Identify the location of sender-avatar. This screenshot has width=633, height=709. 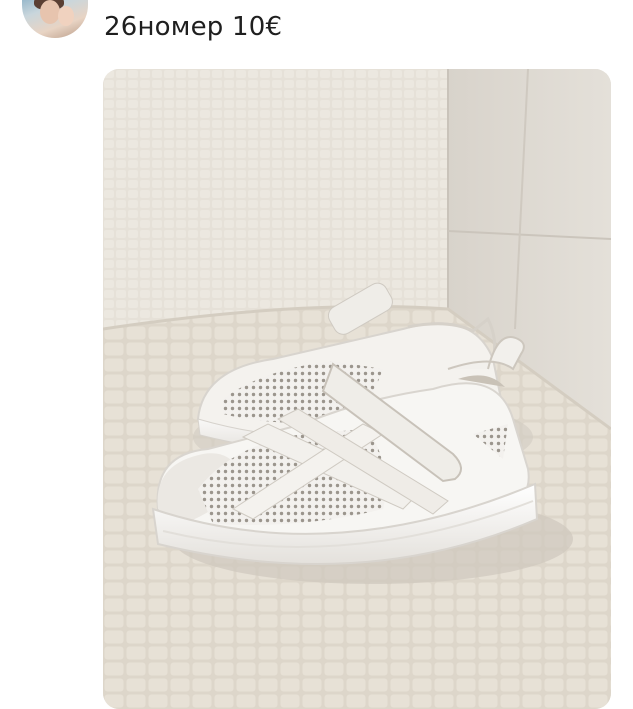
(55, 19).